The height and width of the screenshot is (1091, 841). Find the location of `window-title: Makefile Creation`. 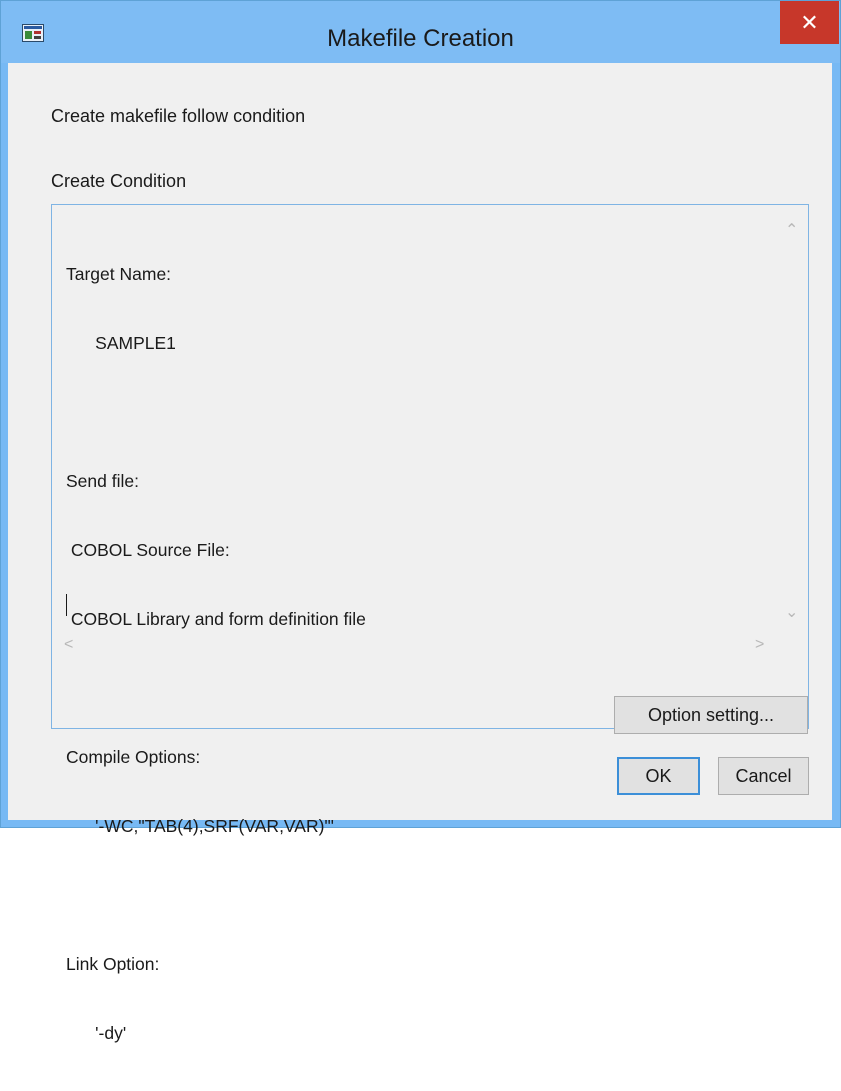

window-title: Makefile Creation is located at coordinates (420, 38).